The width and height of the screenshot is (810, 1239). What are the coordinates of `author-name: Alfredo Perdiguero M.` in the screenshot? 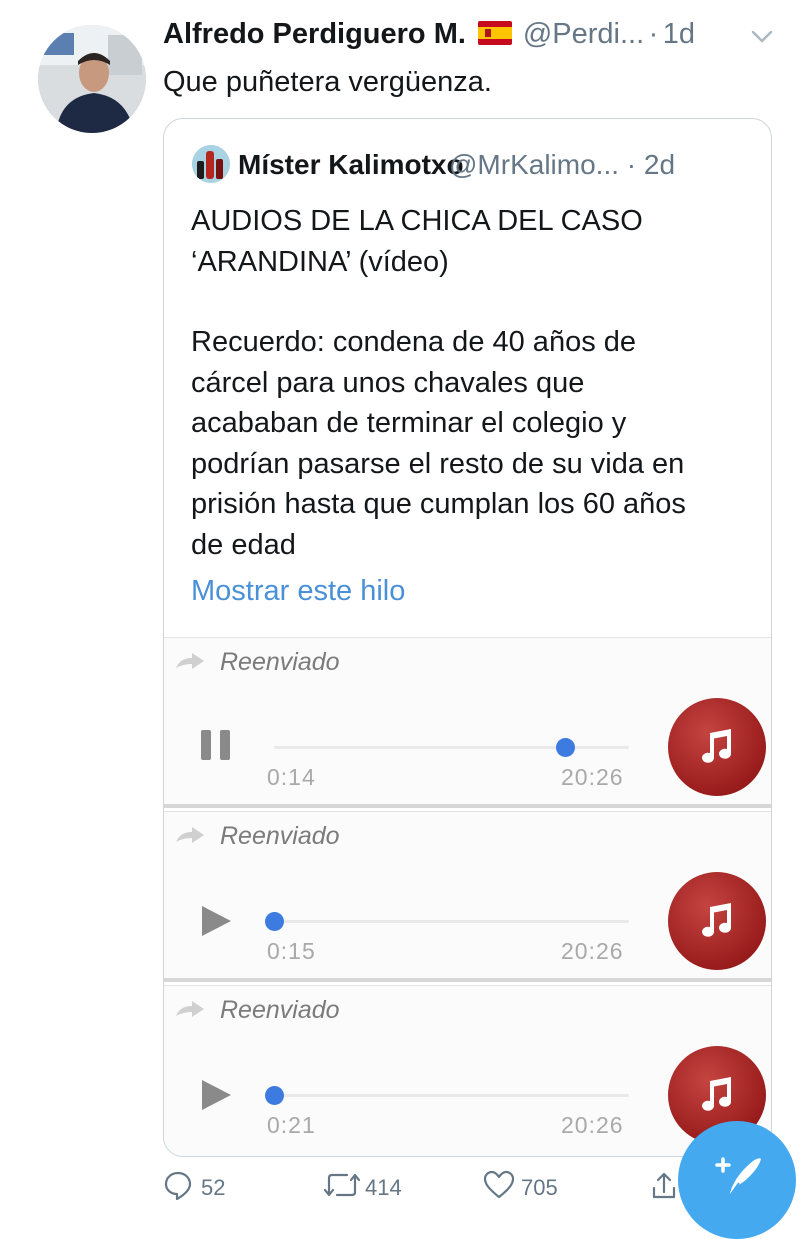 It's located at (314, 34).